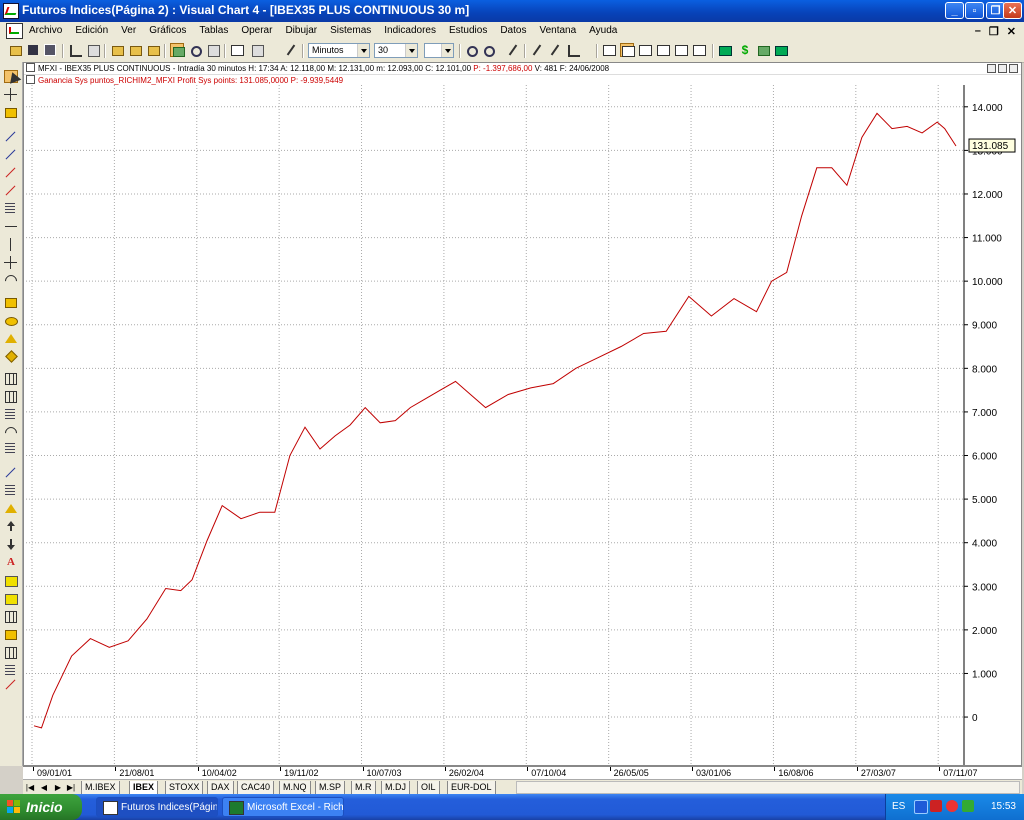 The height and width of the screenshot is (820, 1024). I want to click on grid-icon, so click(11, 396).